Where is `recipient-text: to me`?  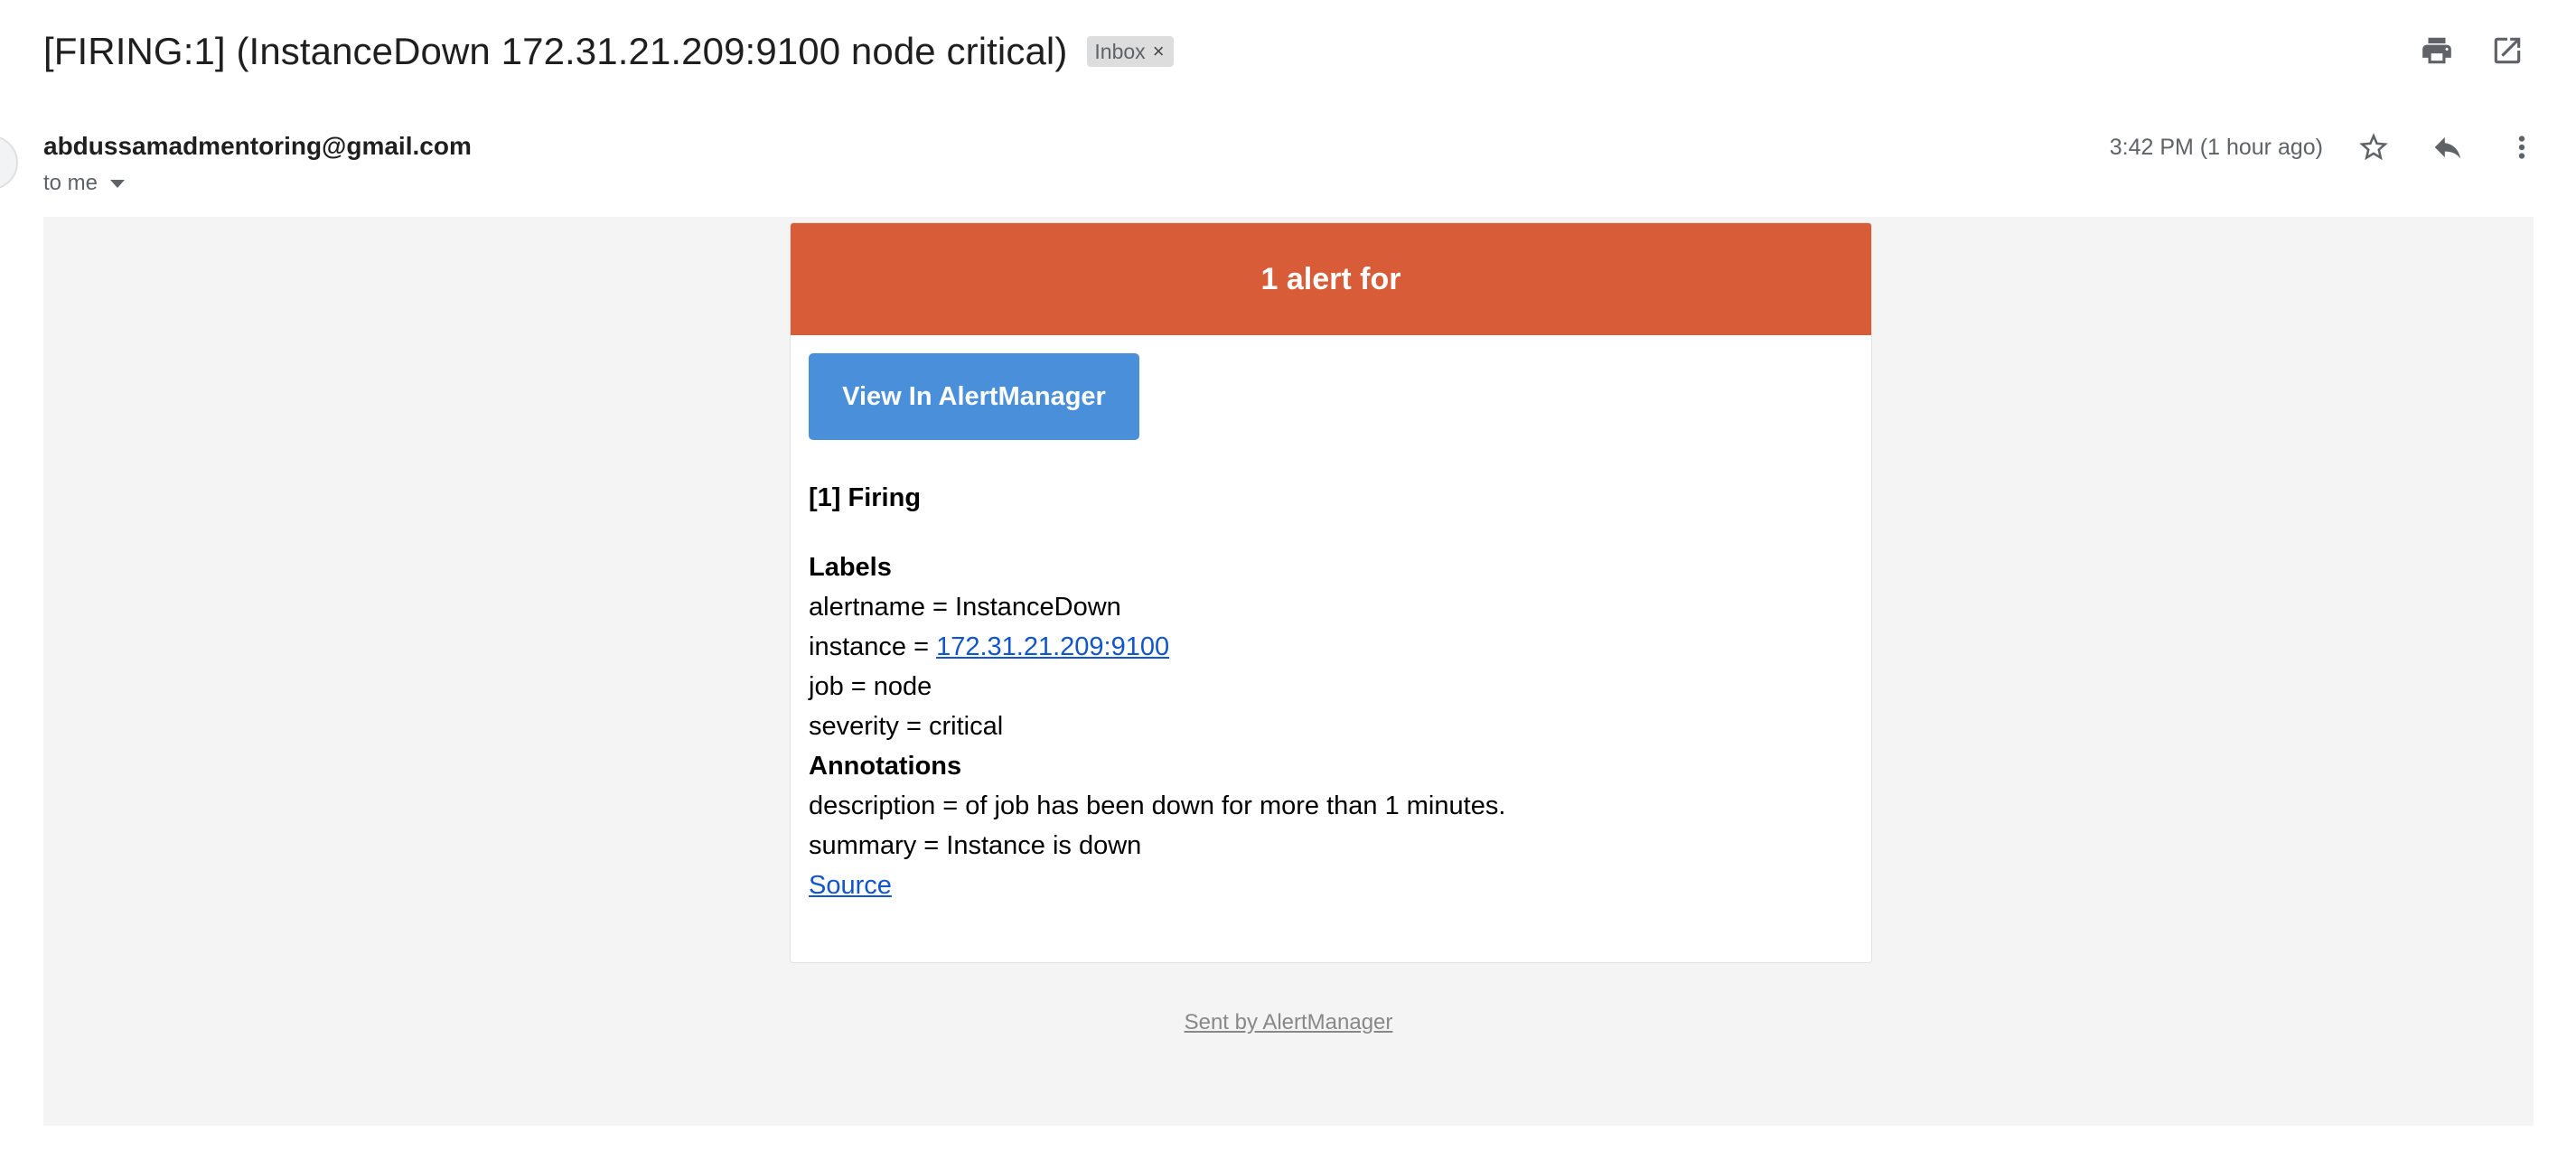 recipient-text: to me is located at coordinates (70, 183).